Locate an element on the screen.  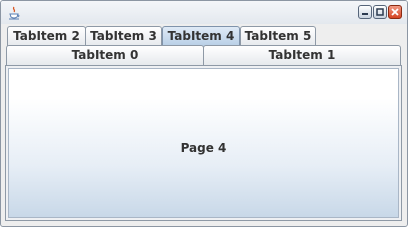
tab-tabitem-3: TabItem 3 is located at coordinates (123, 36).